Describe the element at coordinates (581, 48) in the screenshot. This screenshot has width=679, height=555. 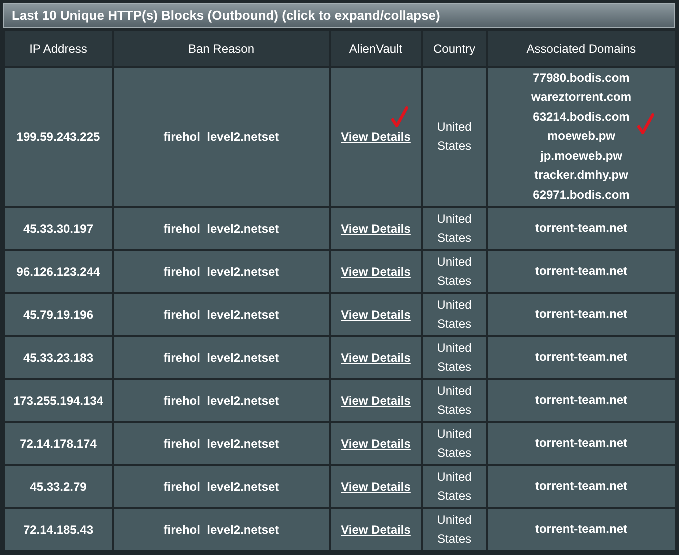
I see `column-header: Associated Domains` at that location.